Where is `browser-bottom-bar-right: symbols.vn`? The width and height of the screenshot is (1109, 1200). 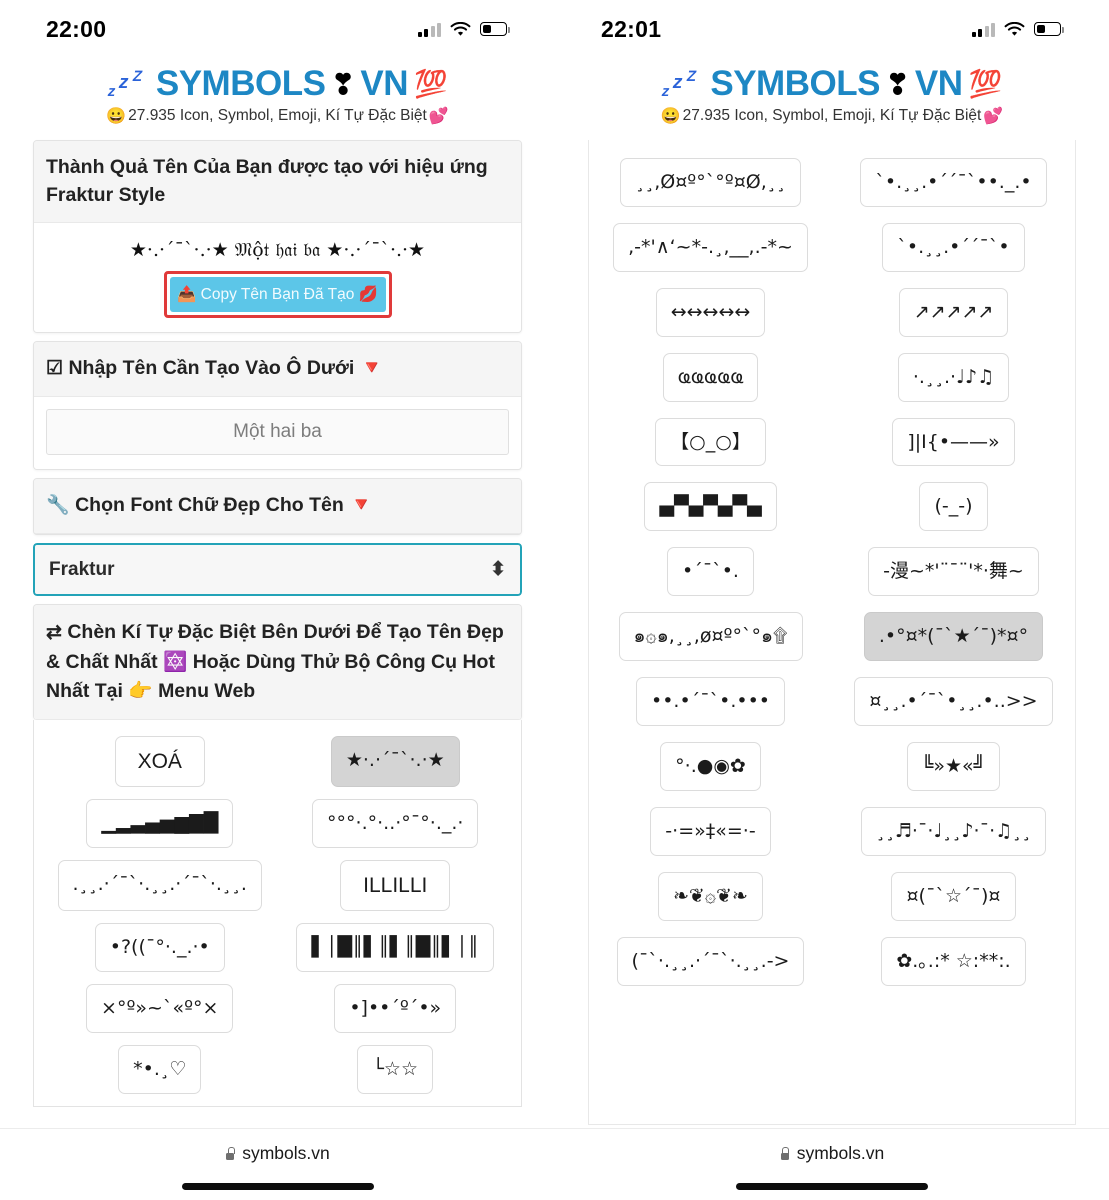
browser-bottom-bar-right: symbols.vn is located at coordinates (832, 1164).